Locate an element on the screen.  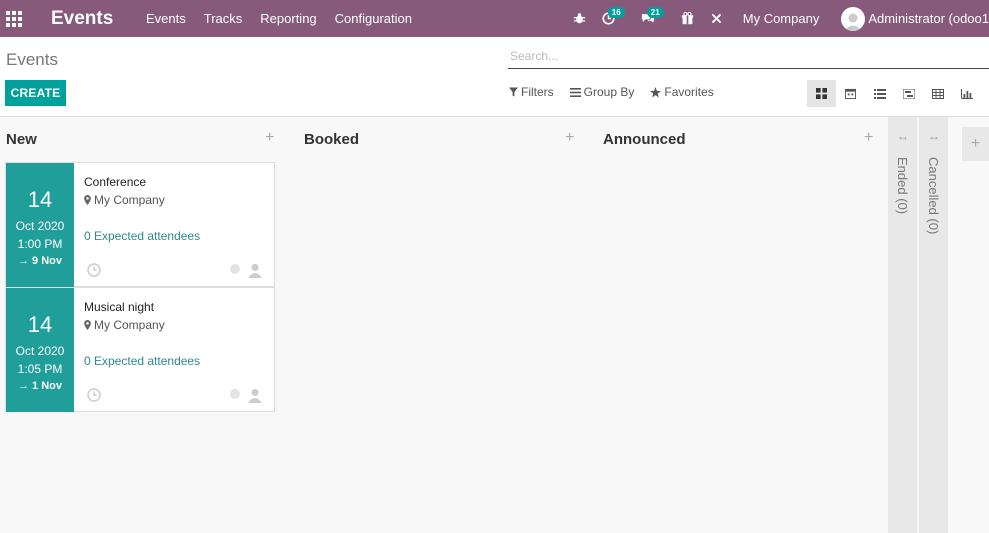
card-title: Musical night is located at coordinates (119, 307).